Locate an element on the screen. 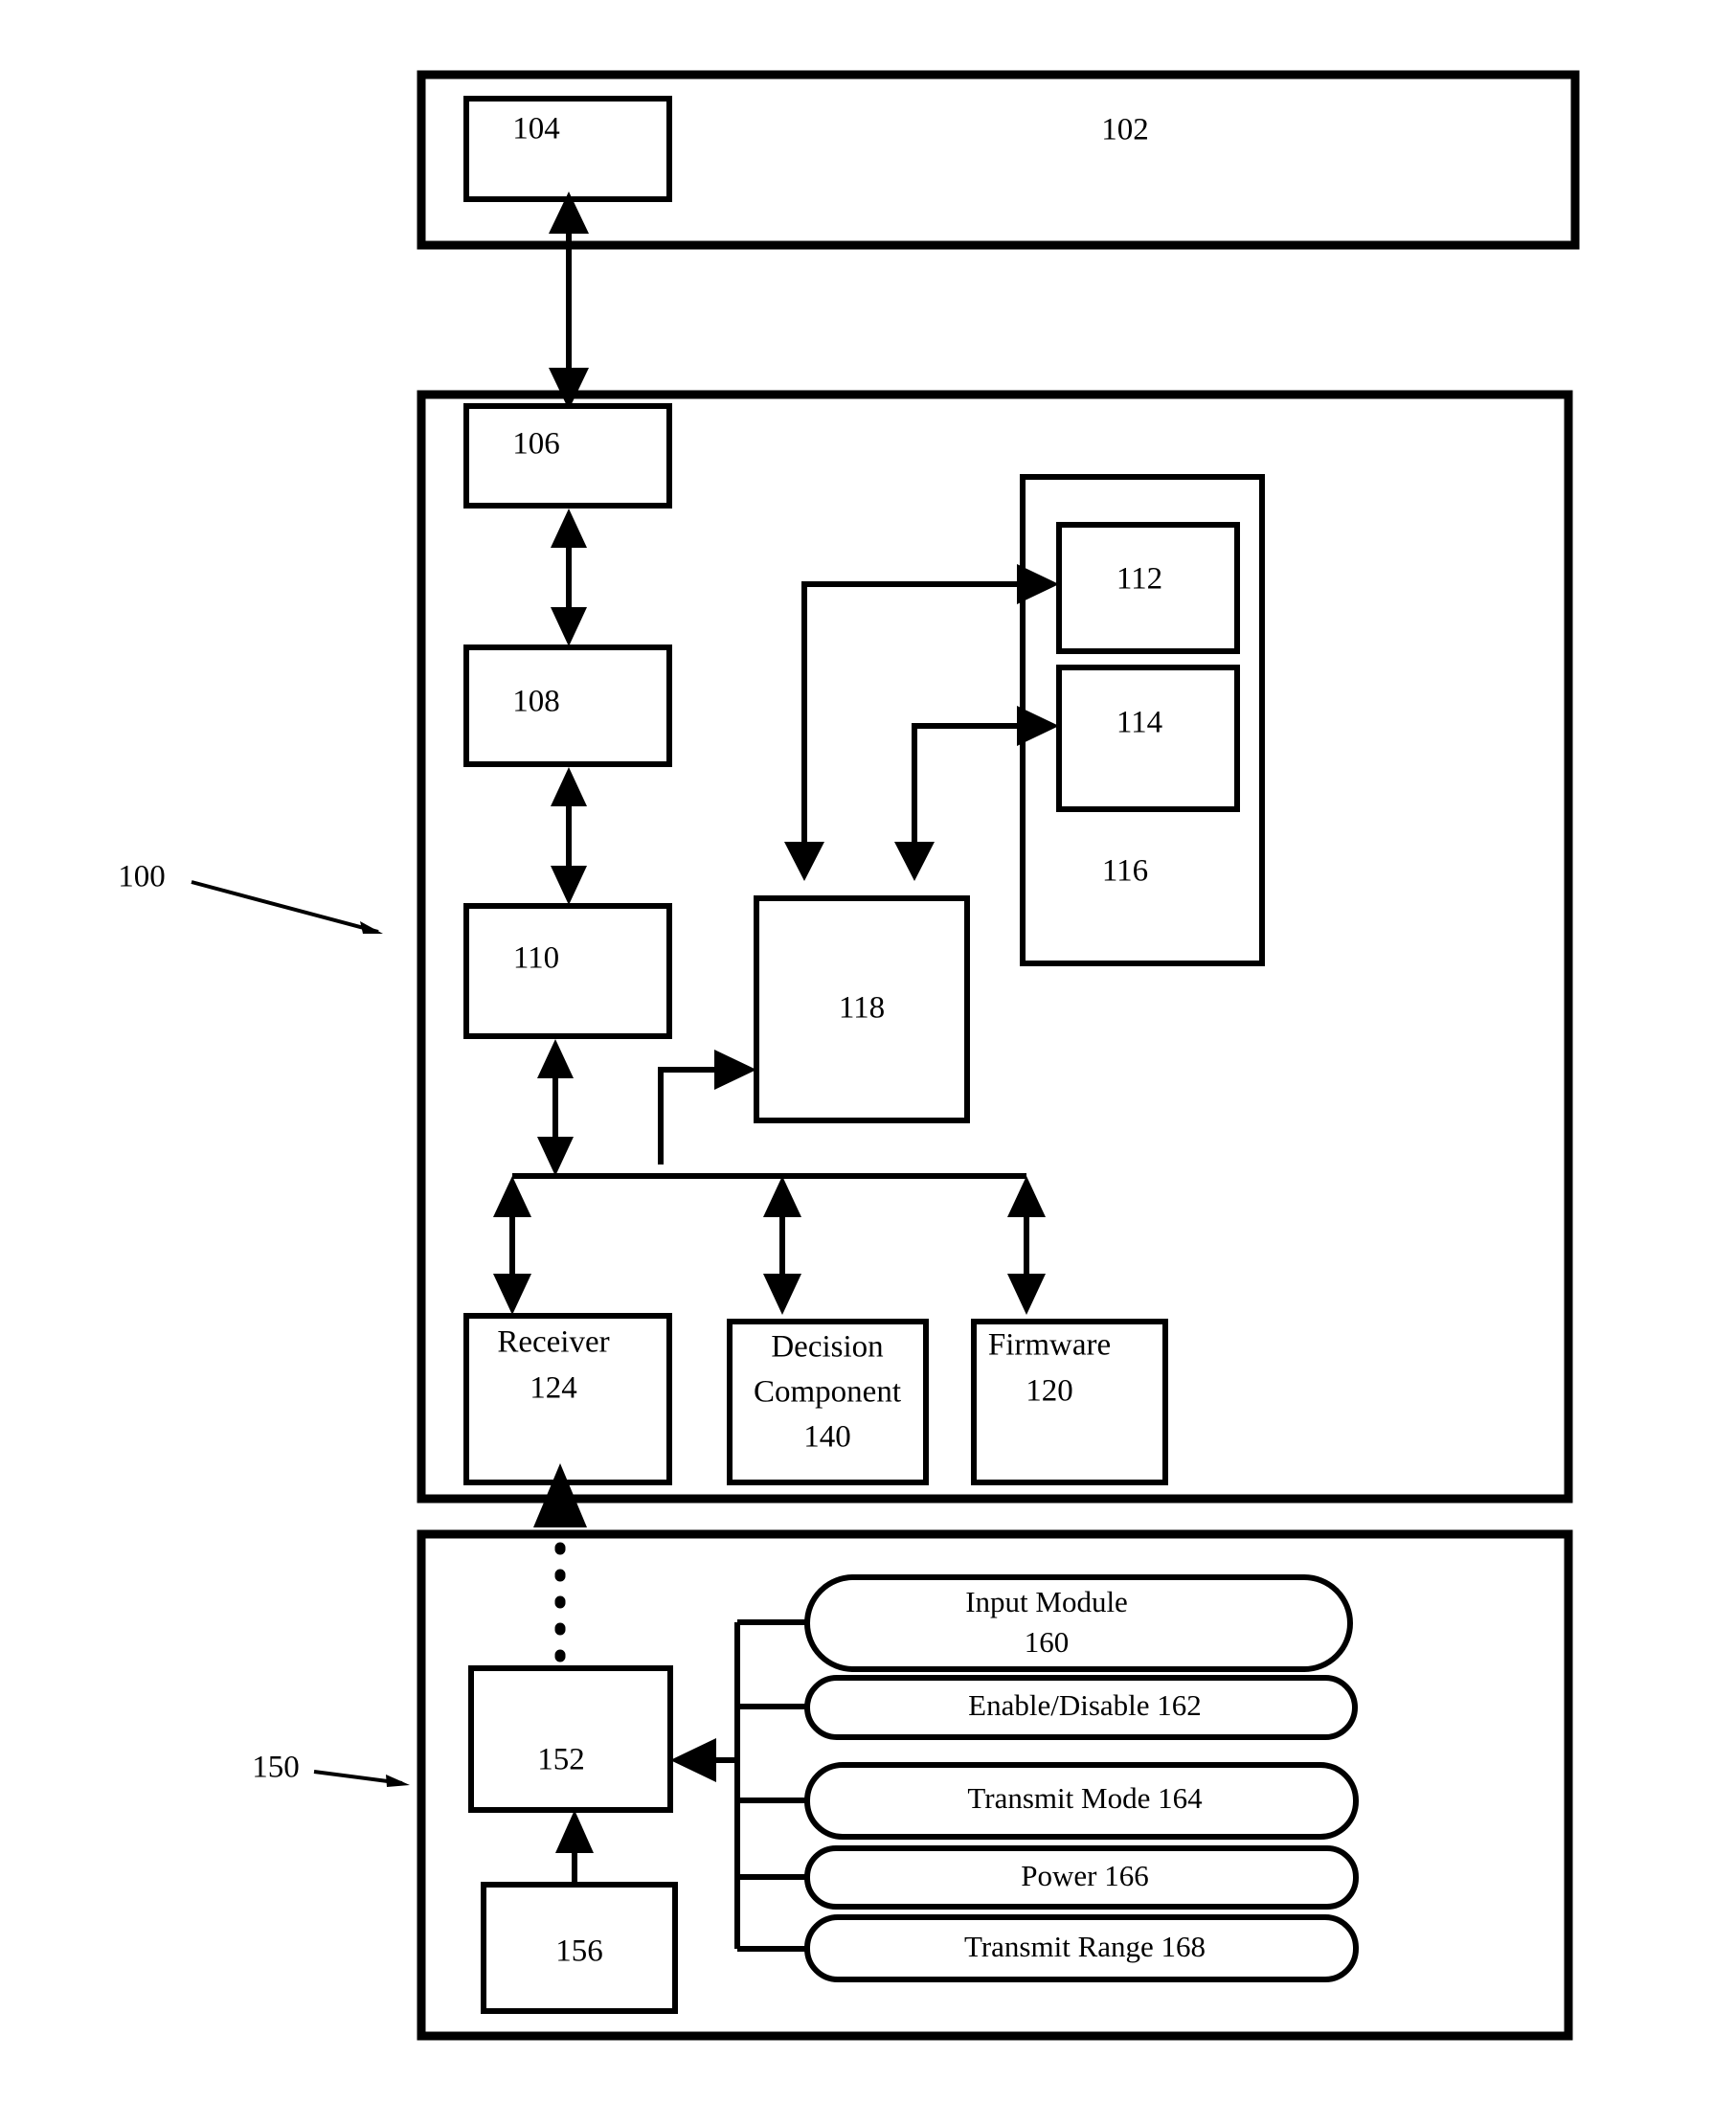 This screenshot has width=1736, height=2103. block-firmware-120: Firmware 120 is located at coordinates (1069, 1402).